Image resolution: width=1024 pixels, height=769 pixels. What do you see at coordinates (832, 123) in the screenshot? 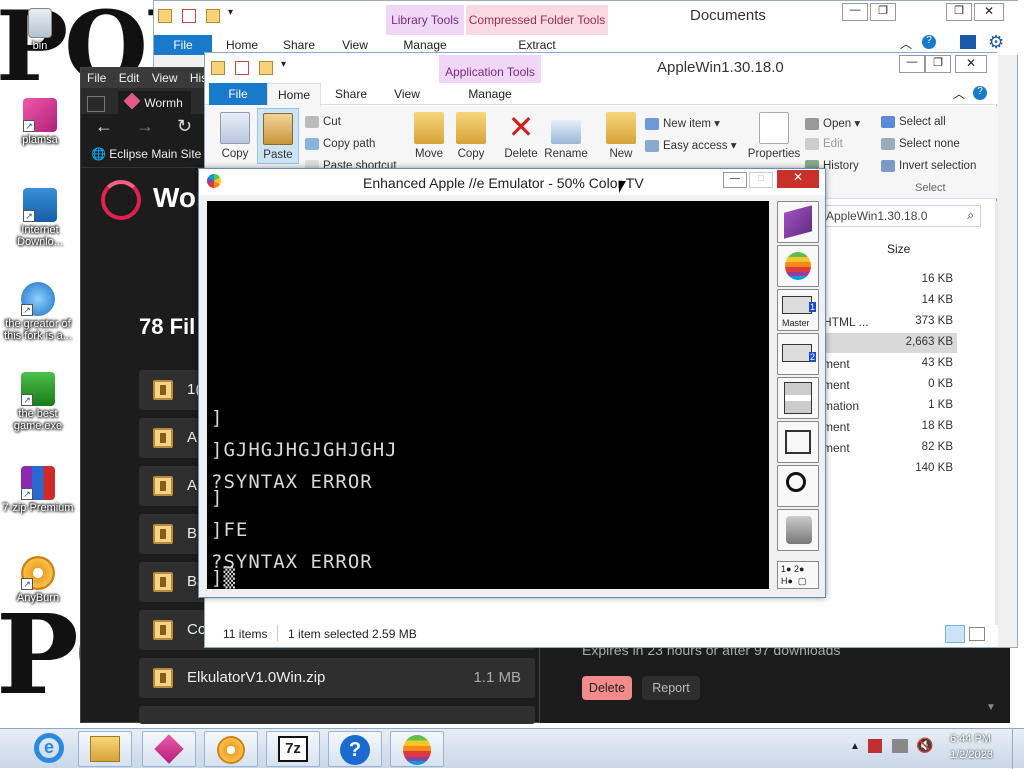
I see `open-button: Open ▾` at bounding box center [832, 123].